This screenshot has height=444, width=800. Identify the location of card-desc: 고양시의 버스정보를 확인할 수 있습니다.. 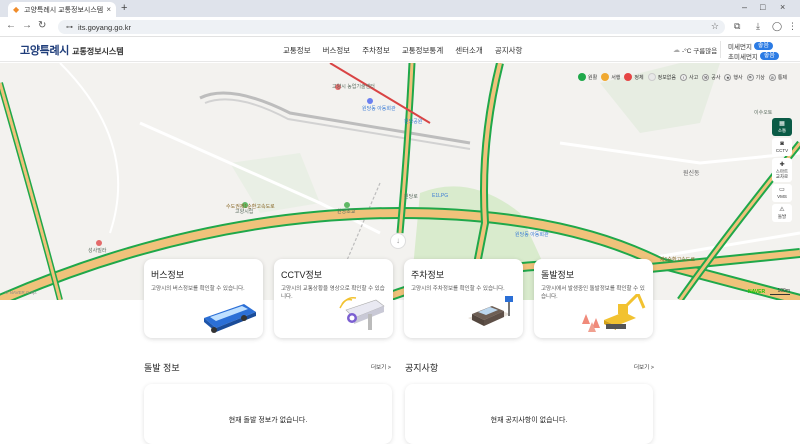
(198, 289).